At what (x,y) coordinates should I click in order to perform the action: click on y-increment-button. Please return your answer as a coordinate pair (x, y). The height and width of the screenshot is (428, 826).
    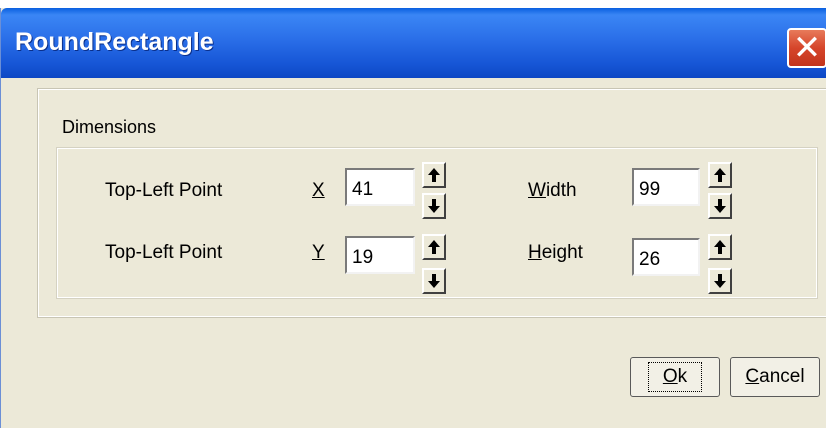
    Looking at the image, I should click on (434, 247).